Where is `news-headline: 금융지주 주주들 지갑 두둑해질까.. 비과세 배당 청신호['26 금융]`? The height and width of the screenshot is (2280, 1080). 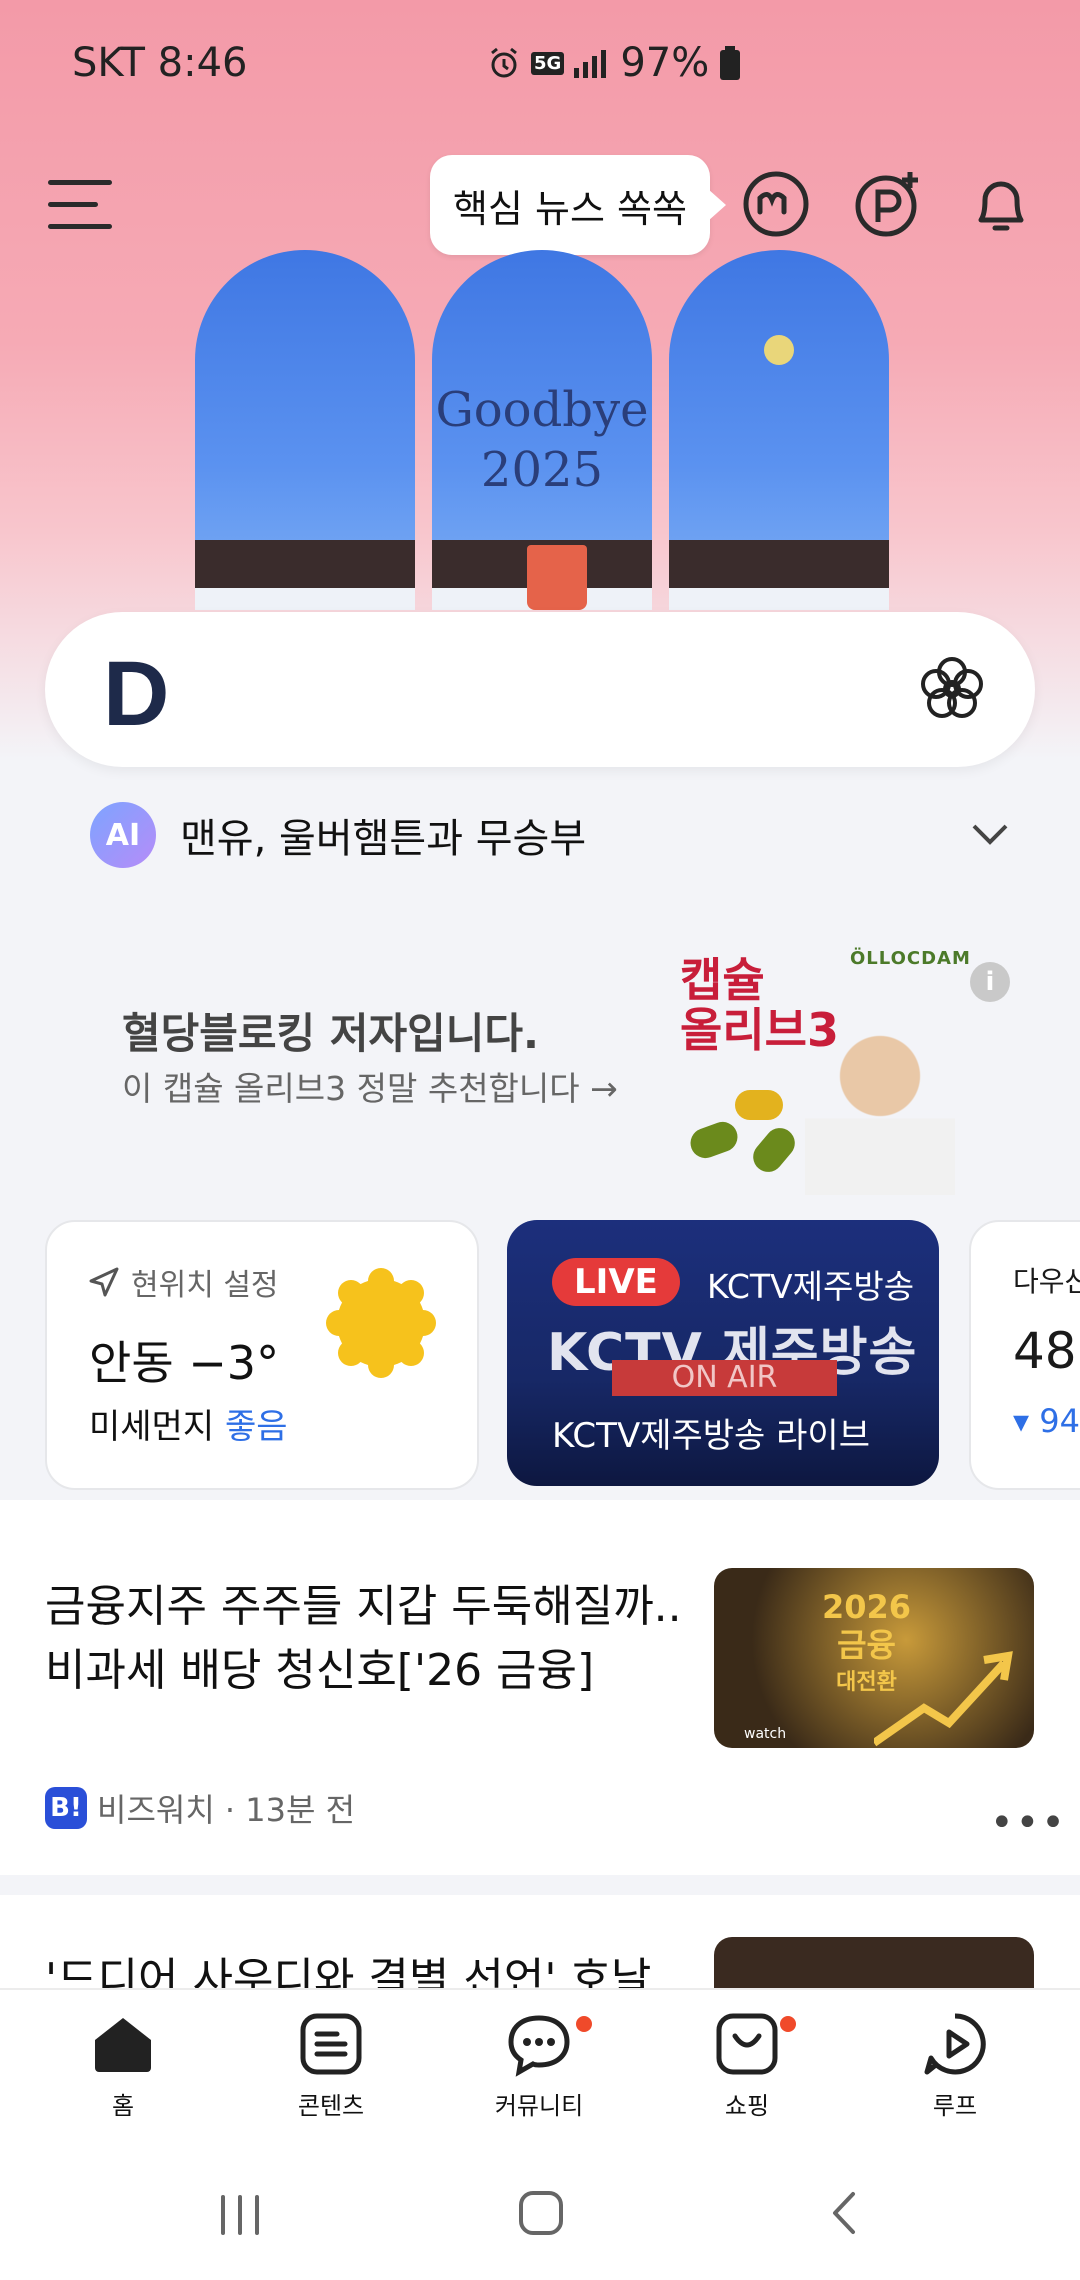 news-headline: 금융지주 주주들 지갑 두둑해질까.. 비과세 배당 청신호['26 금융] is located at coordinates (365, 1639).